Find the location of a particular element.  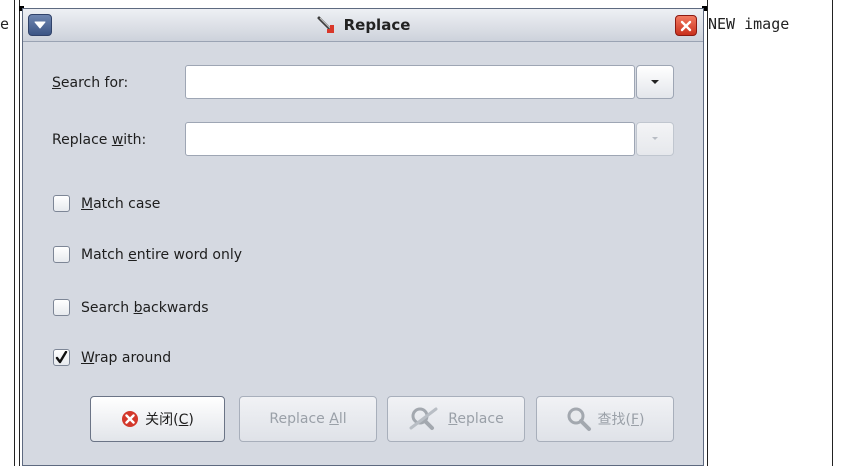

find-button-label: 查找(F) is located at coordinates (621, 420).